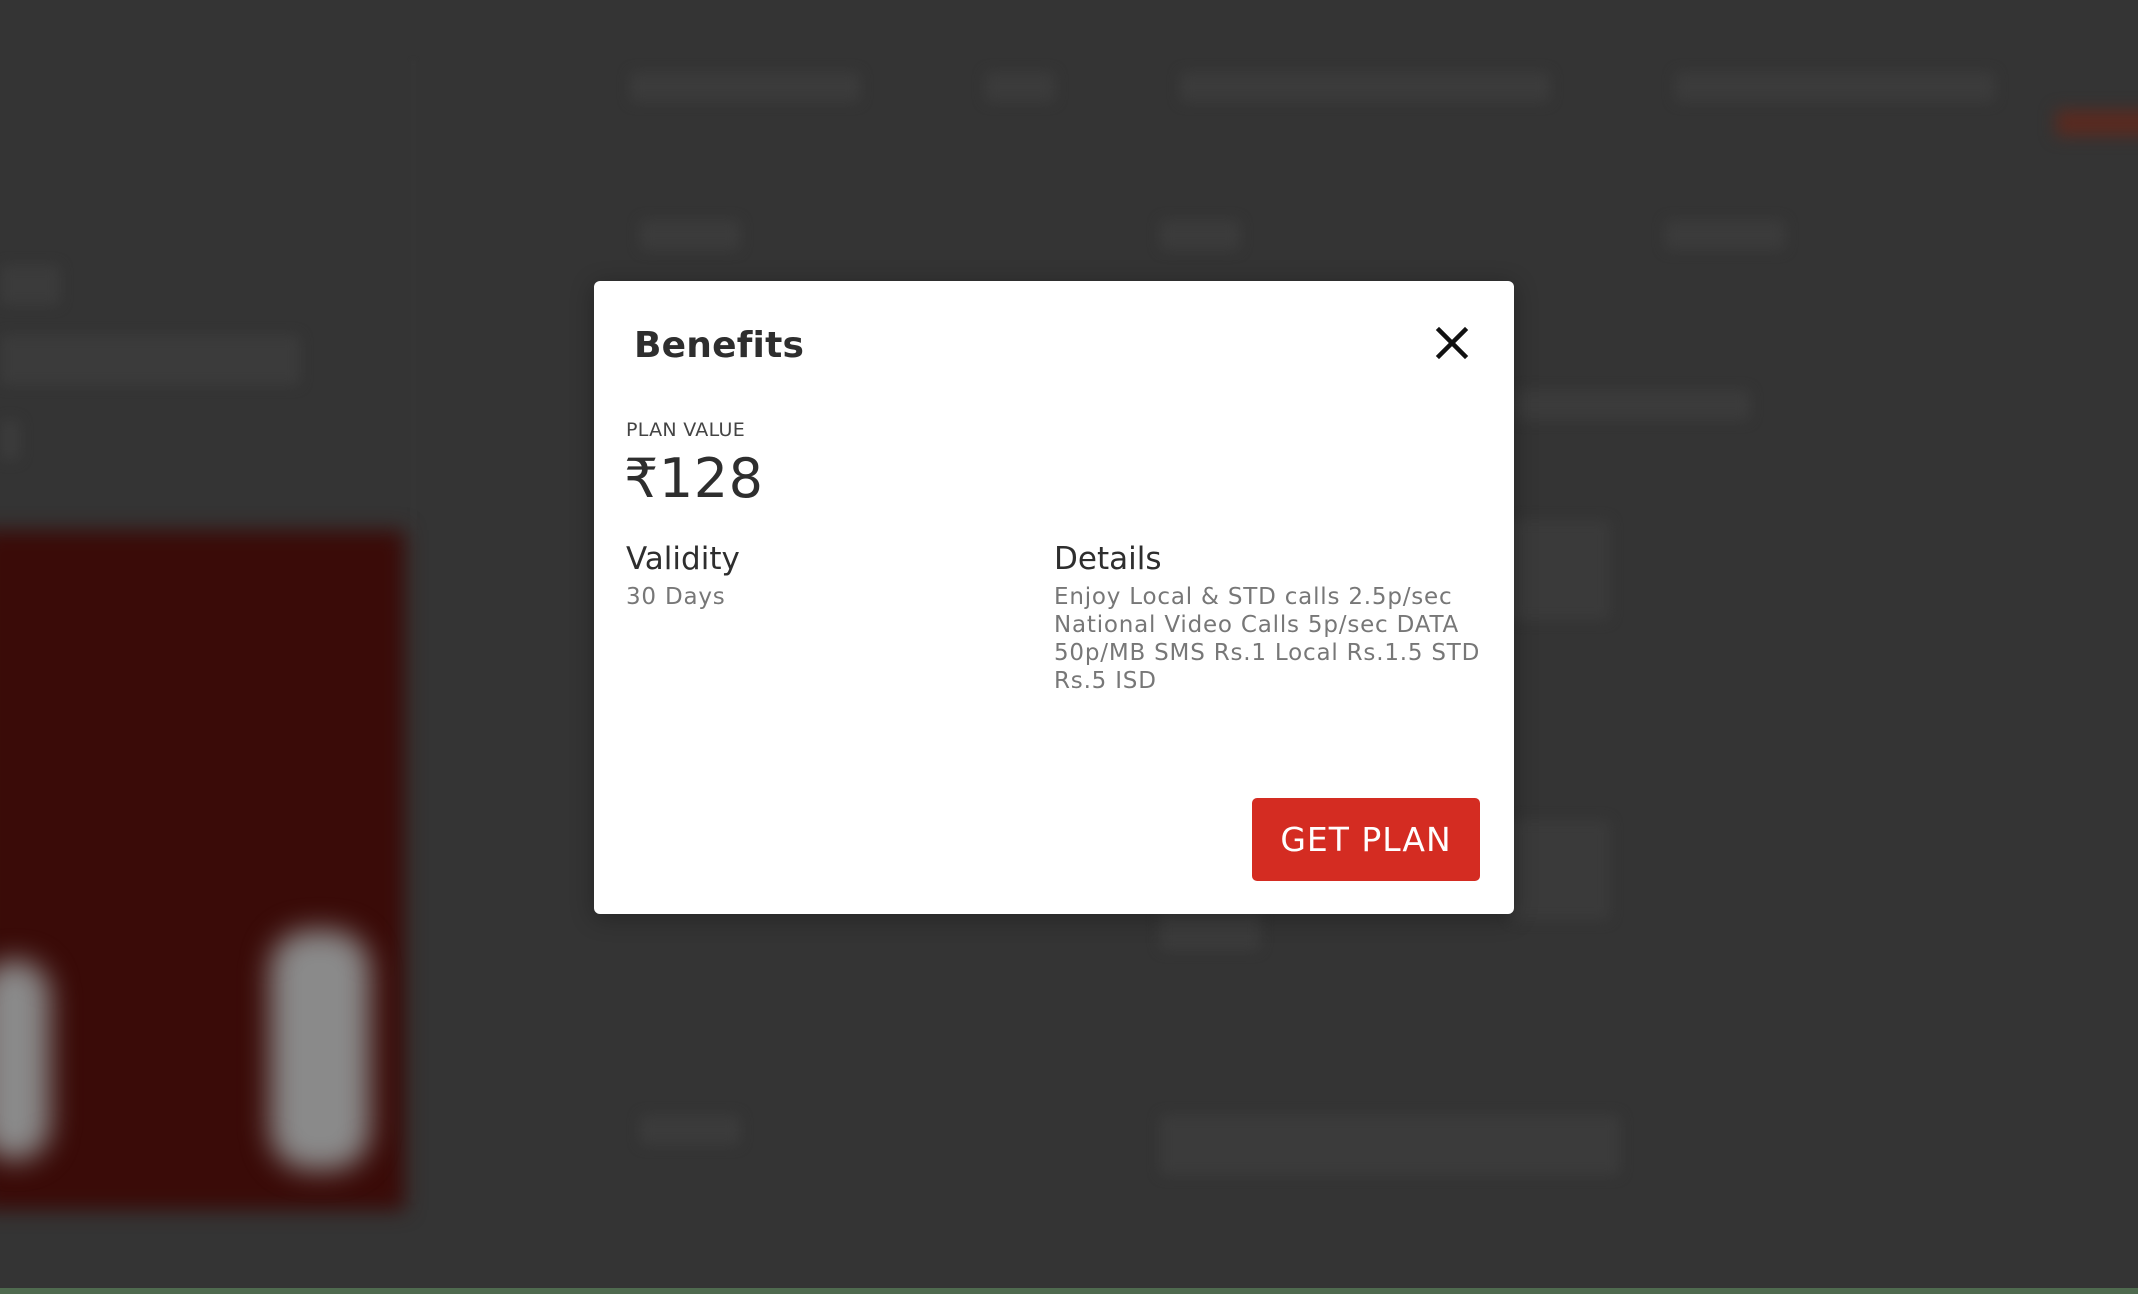 The width and height of the screenshot is (2138, 1294). What do you see at coordinates (1069, 1291) in the screenshot?
I see `background-bottom-border` at bounding box center [1069, 1291].